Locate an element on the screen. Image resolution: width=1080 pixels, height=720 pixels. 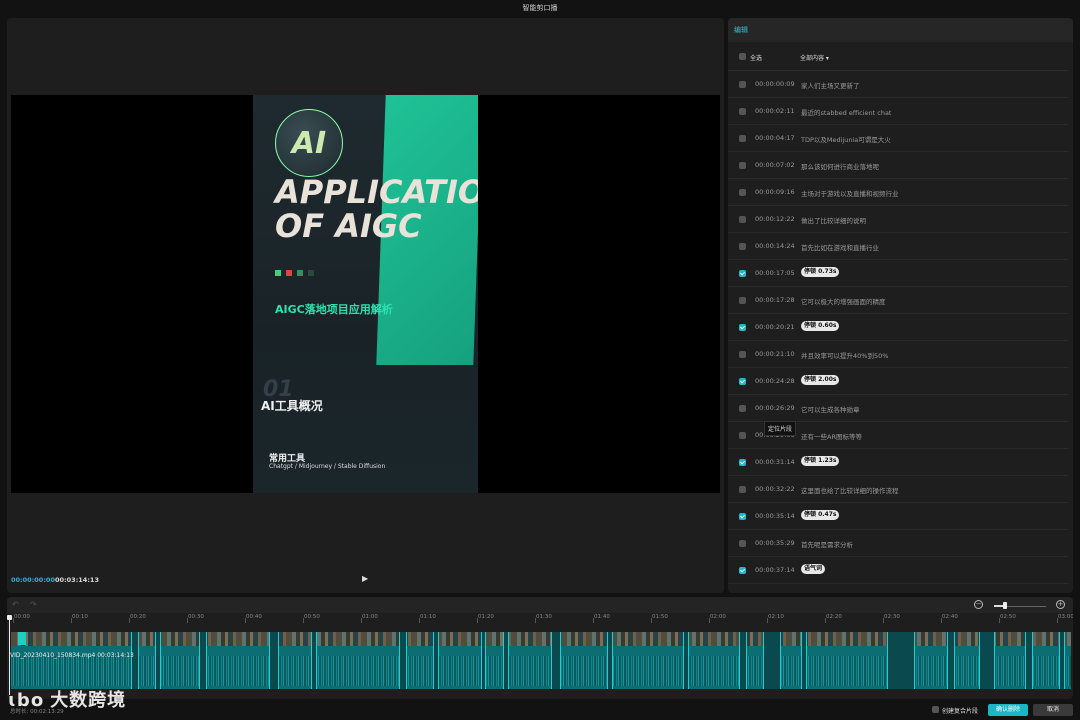
clip-start-marker is located at coordinates (22, 638).